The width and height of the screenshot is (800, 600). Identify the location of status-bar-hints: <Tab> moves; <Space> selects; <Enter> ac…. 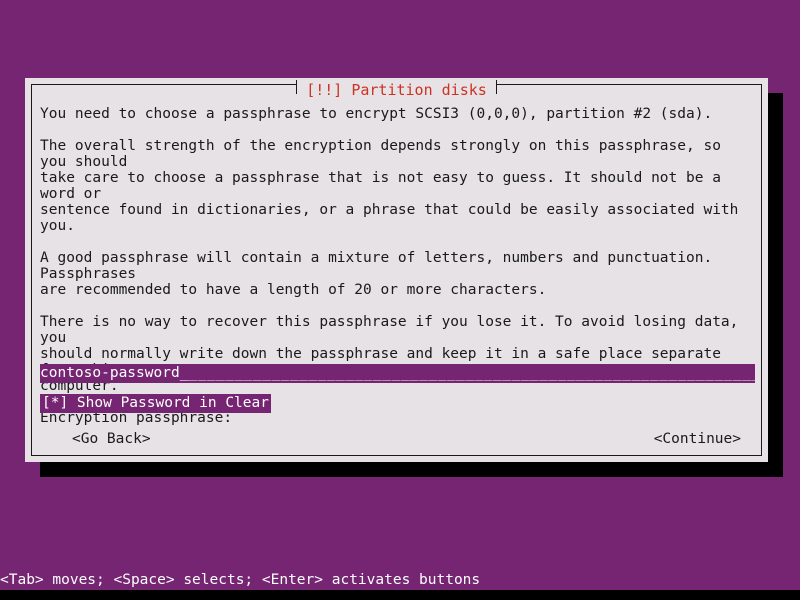
(240, 580).